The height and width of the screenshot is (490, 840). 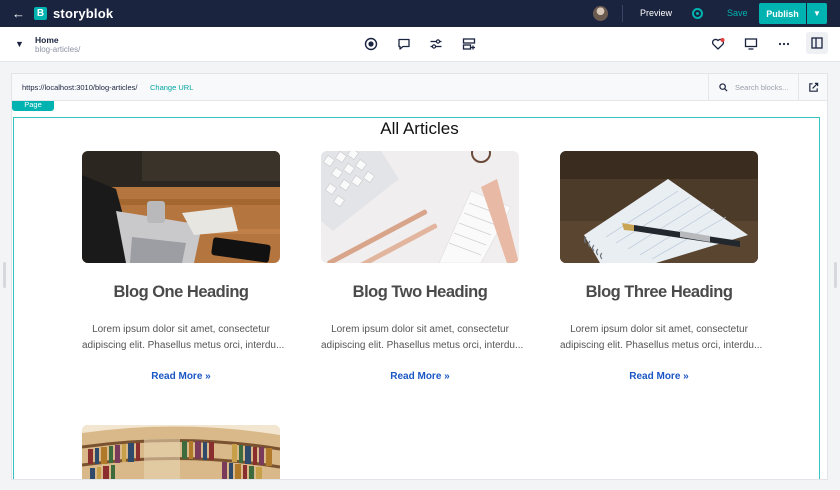 What do you see at coordinates (181, 292) in the screenshot?
I see `article-title: Blog One Heading` at bounding box center [181, 292].